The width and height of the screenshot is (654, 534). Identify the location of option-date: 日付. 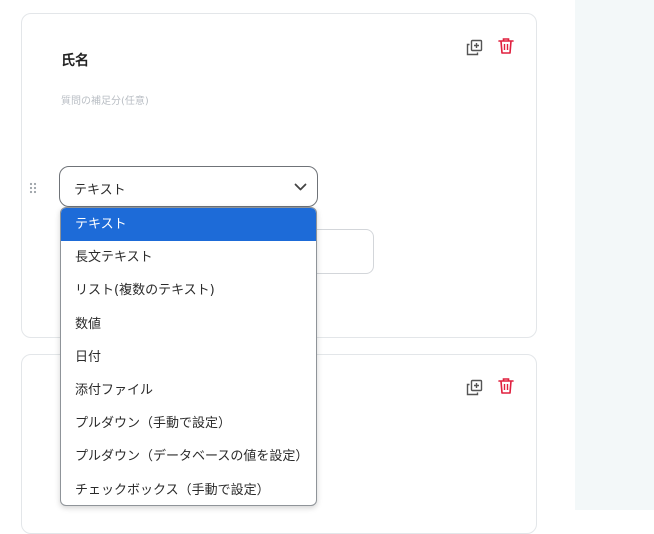
(188, 357).